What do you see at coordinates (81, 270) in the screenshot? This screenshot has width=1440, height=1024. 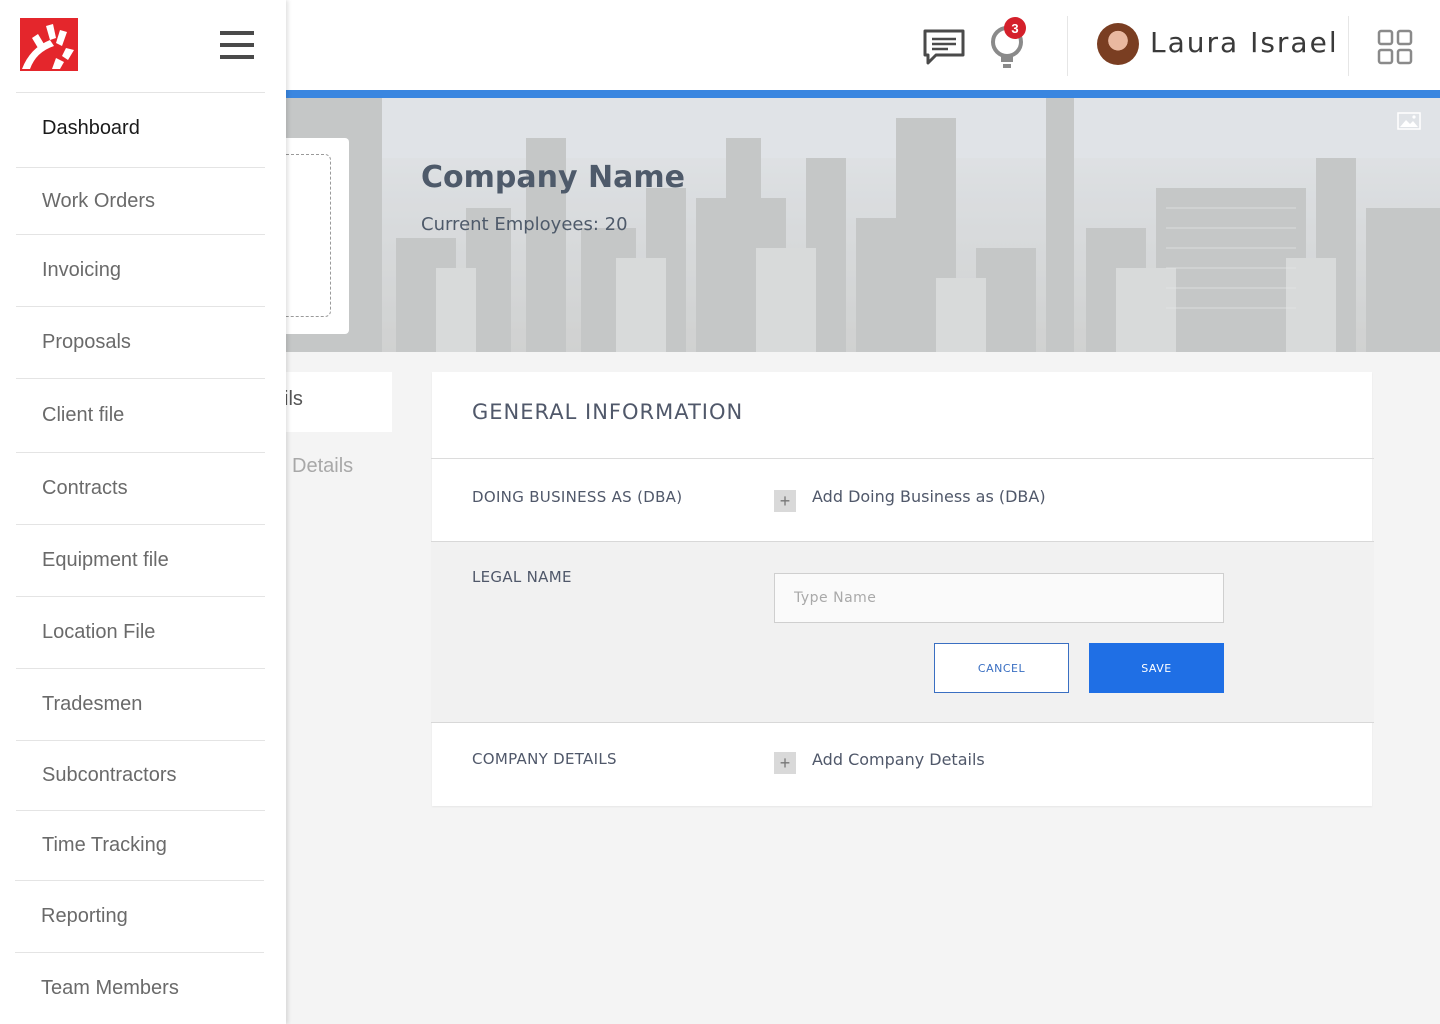 I see `sidebar-item-label: Invoicing` at bounding box center [81, 270].